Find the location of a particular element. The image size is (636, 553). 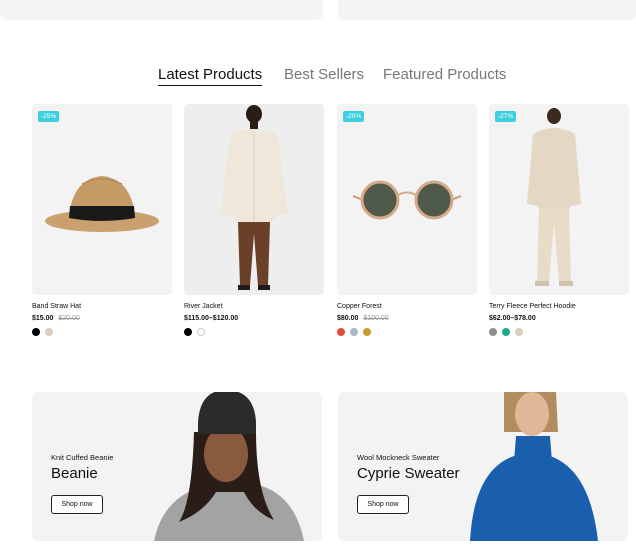

swatch-grey is located at coordinates (493, 332).